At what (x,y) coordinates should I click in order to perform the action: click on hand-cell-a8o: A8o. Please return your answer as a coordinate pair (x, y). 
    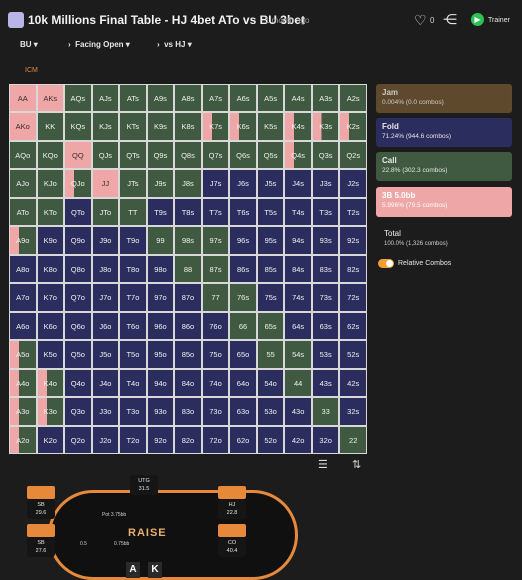
    Looking at the image, I should click on (23, 269).